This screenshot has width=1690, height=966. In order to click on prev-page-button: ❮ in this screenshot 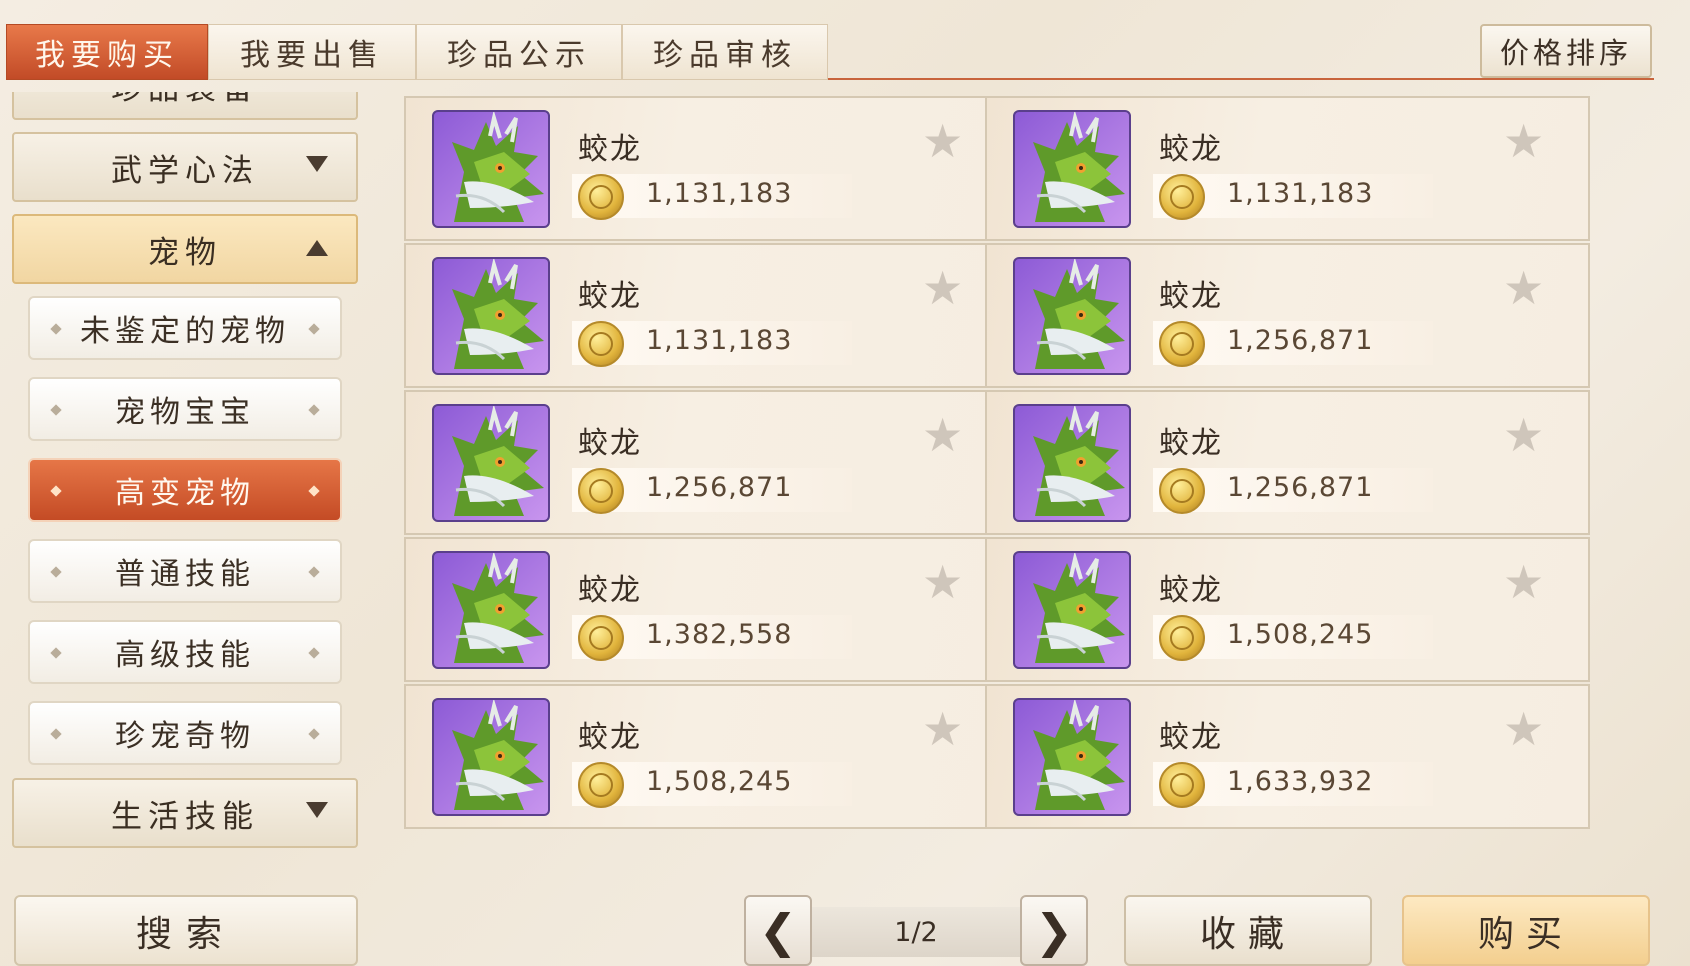, I will do `click(778, 930)`.